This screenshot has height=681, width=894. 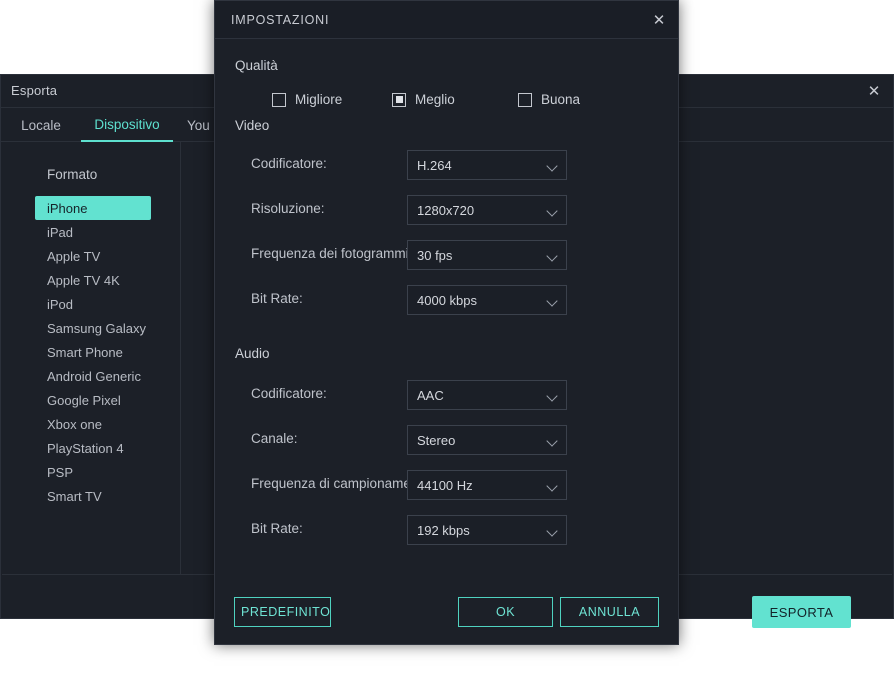 I want to click on field-row: Bit Rate: 192 kbps, so click(x=446, y=530).